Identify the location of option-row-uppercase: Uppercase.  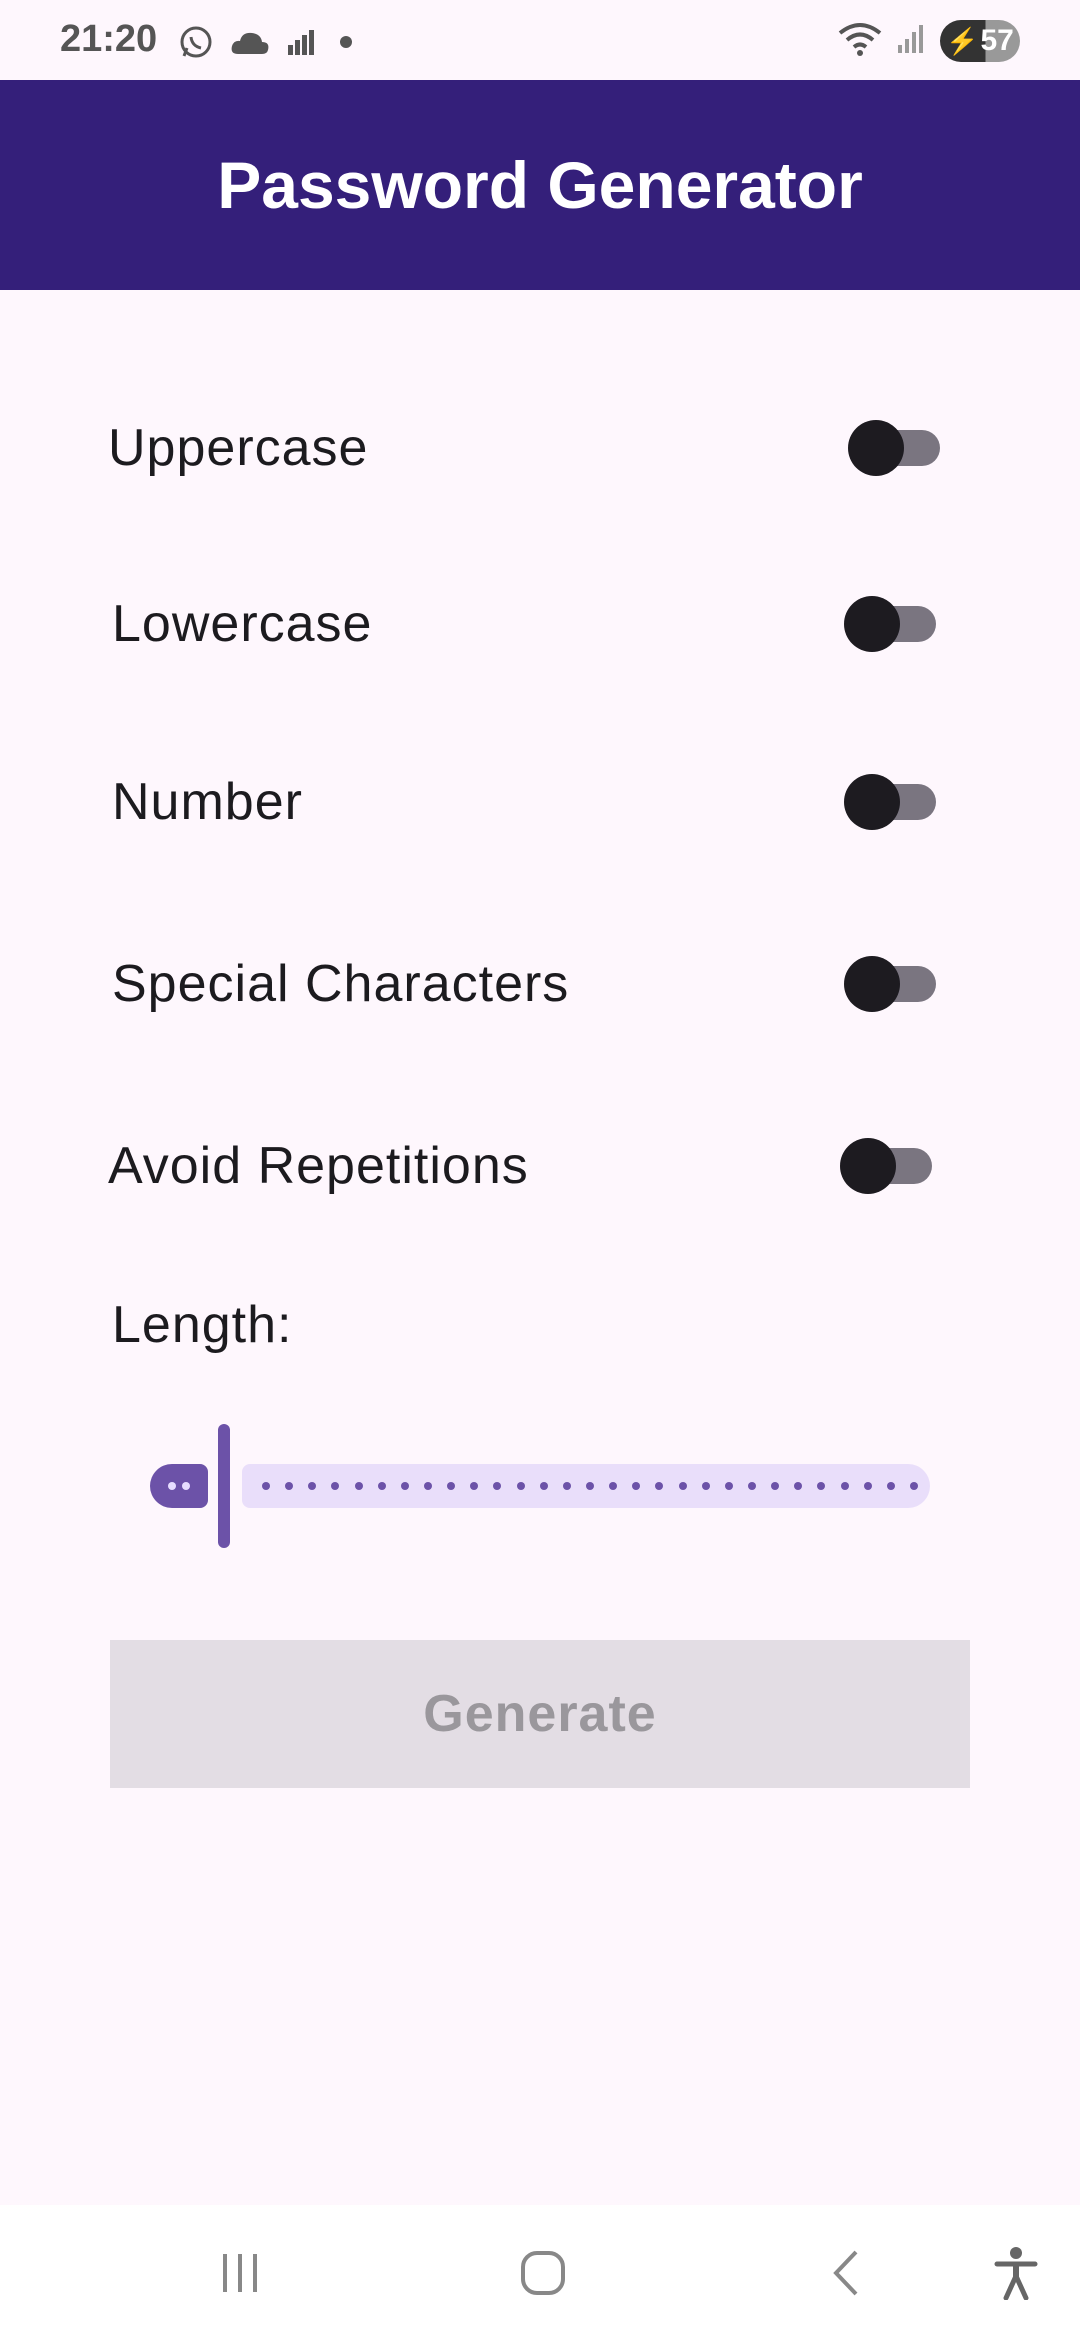
(528, 448).